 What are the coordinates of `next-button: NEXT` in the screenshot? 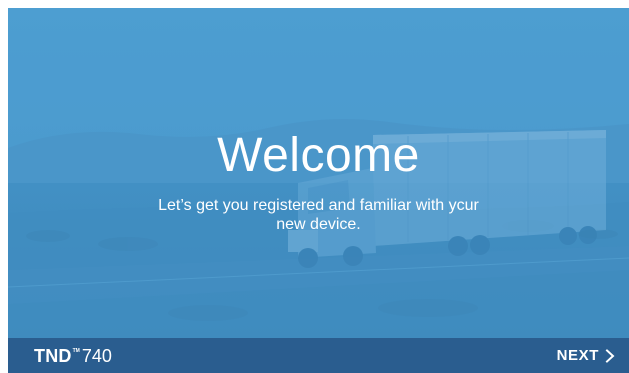 It's located at (586, 355).